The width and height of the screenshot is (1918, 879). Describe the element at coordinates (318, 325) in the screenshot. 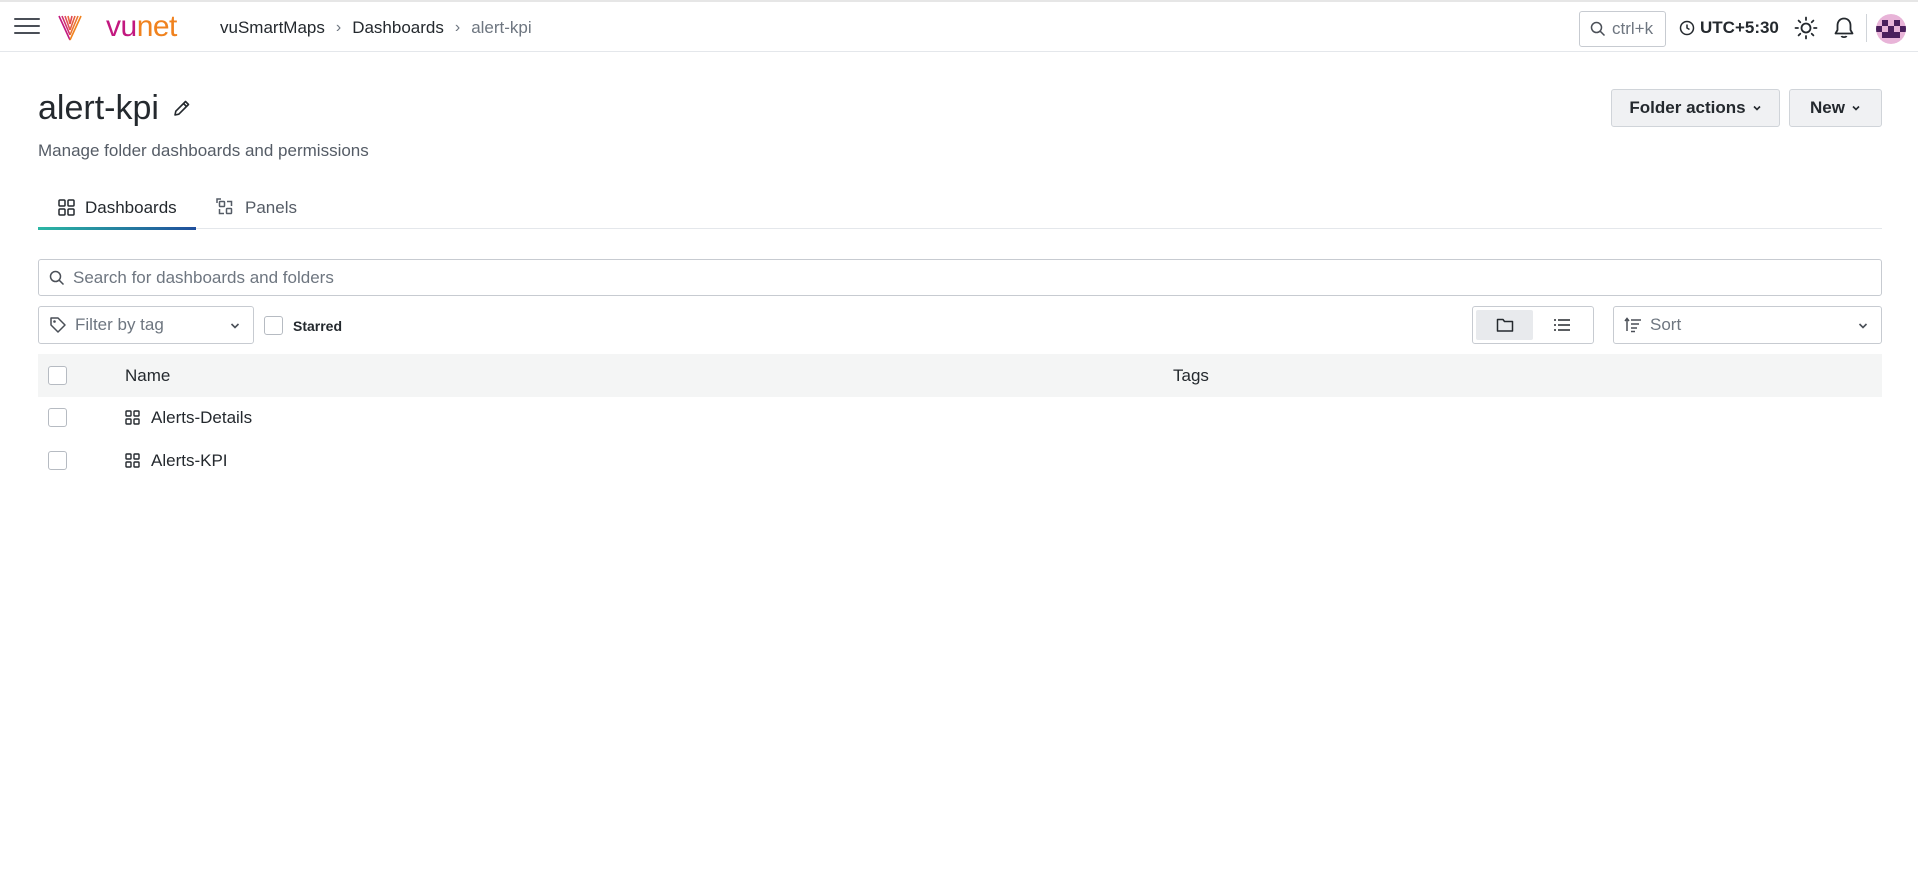

I see `starred-label: Starred` at that location.